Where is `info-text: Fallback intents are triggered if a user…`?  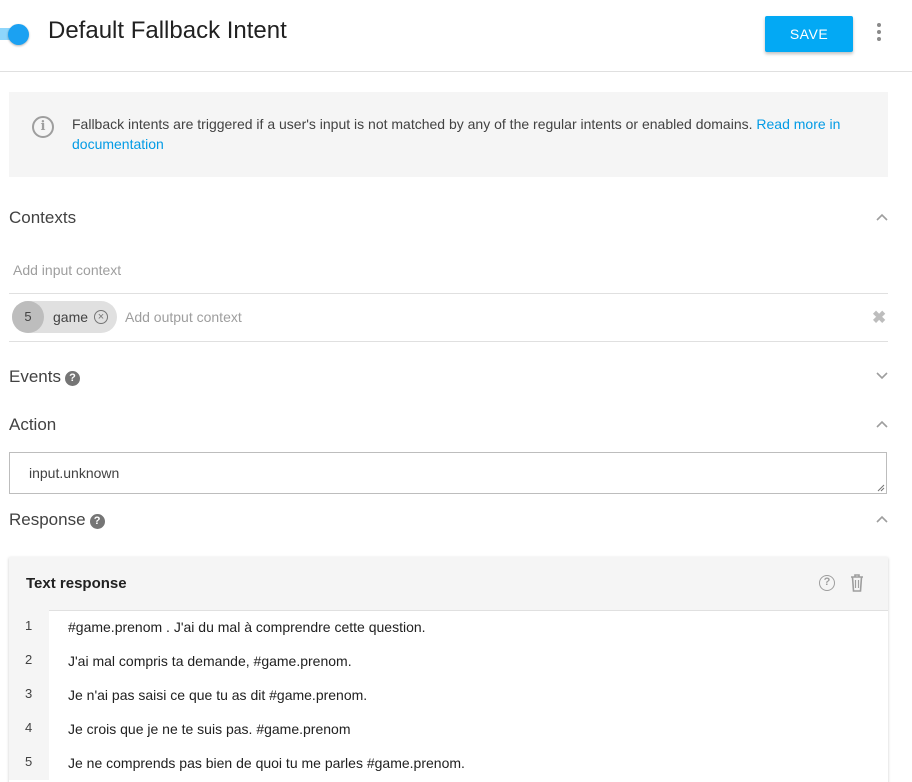
info-text: Fallback intents are triggered if a user… is located at coordinates (467, 134).